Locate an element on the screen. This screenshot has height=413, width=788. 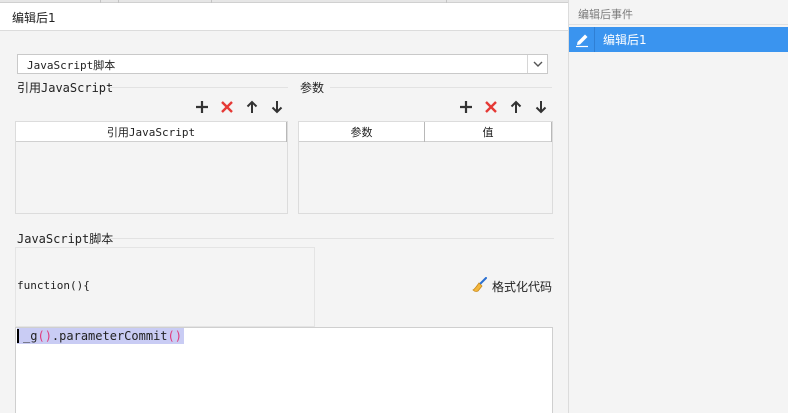
column-header-value: 值 is located at coordinates (488, 132).